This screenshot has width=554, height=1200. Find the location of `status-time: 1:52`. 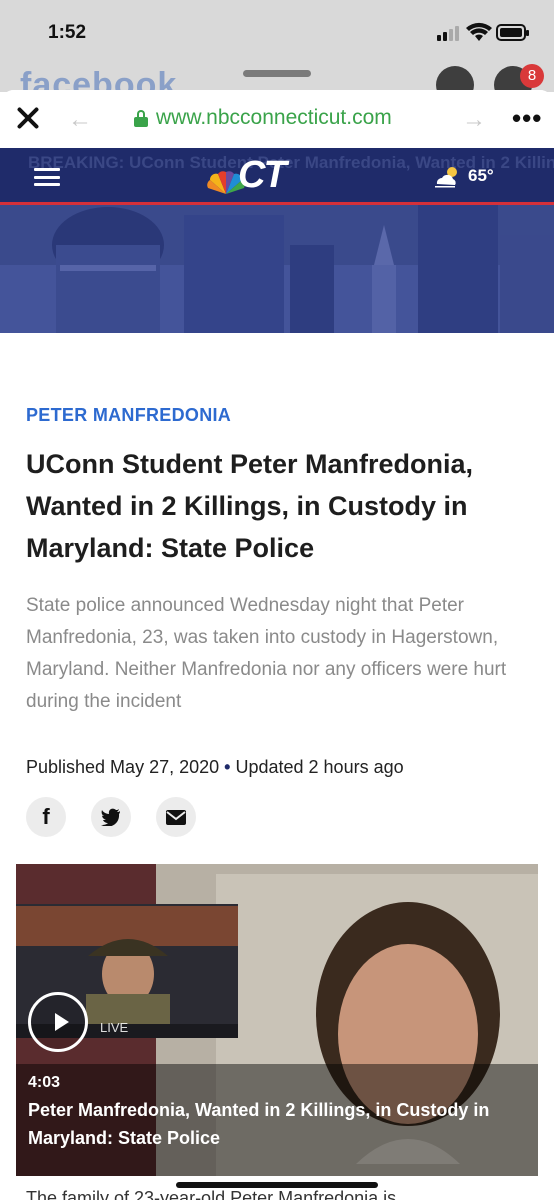

status-time: 1:52 is located at coordinates (67, 32).